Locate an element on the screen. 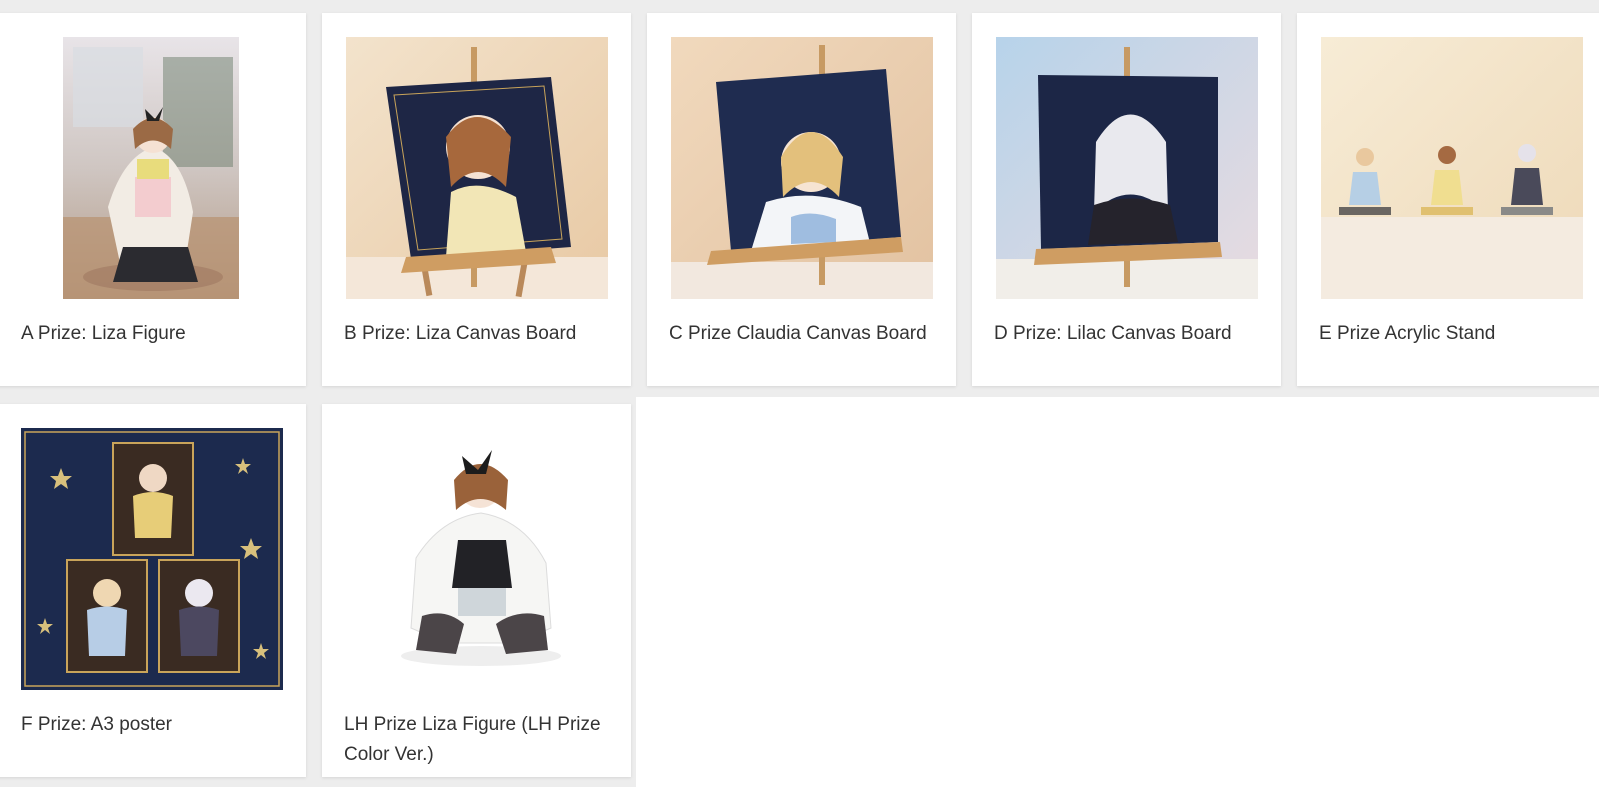 The image size is (1599, 787). product-image-f-prize is located at coordinates (152, 559).